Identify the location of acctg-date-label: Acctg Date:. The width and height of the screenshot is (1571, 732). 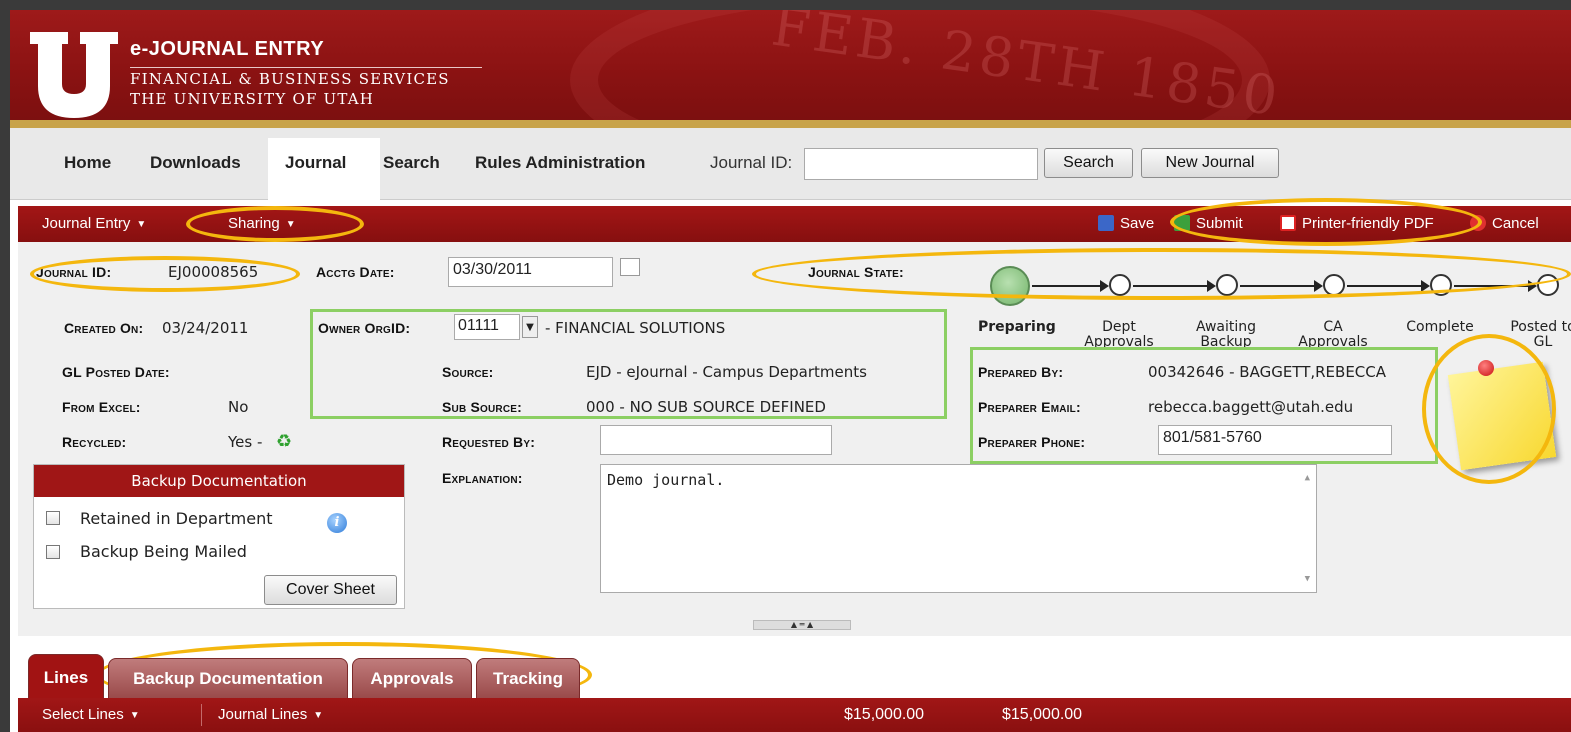
(355, 272).